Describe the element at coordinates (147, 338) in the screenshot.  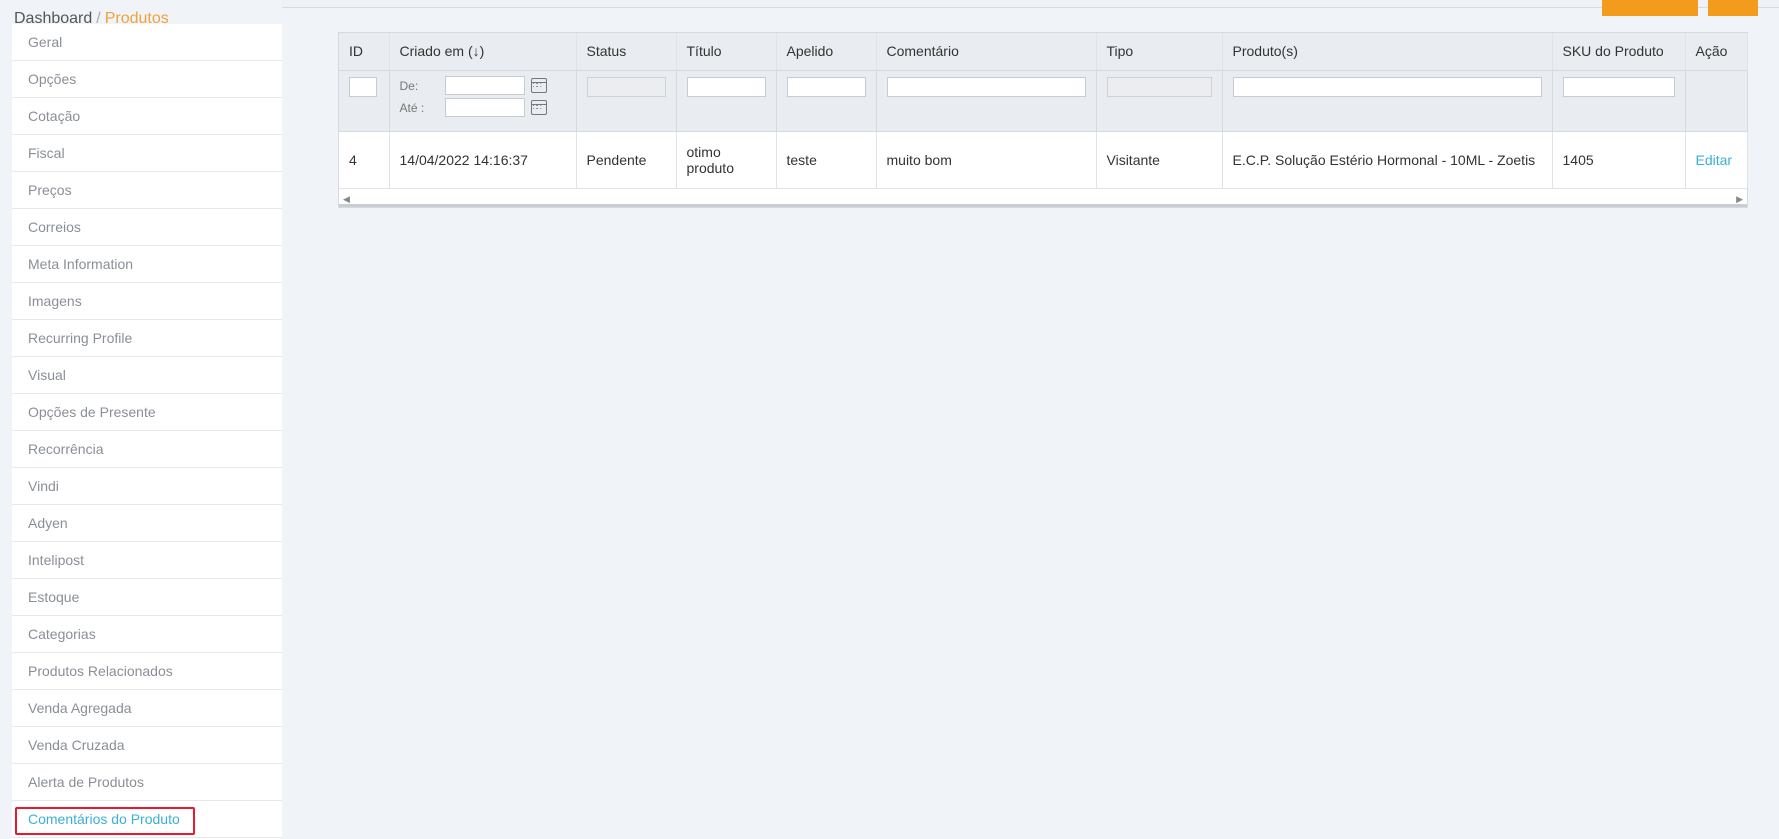
I see `sidebar-item-recurring-profile: Recurring Profile` at that location.